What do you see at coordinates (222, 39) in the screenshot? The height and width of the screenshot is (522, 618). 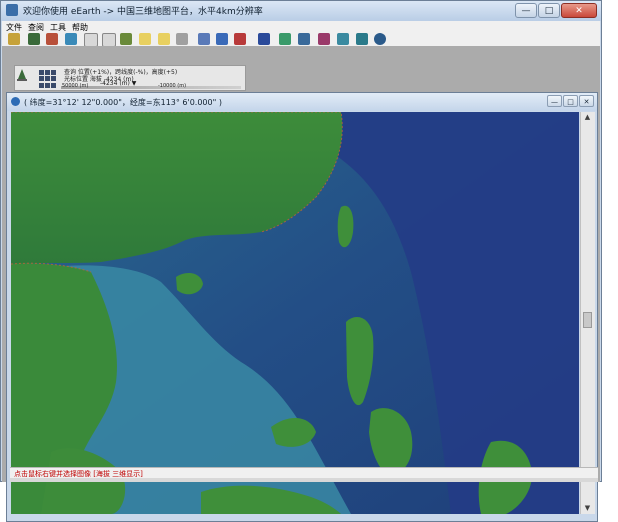 I see `diagonal-tool-icon` at bounding box center [222, 39].